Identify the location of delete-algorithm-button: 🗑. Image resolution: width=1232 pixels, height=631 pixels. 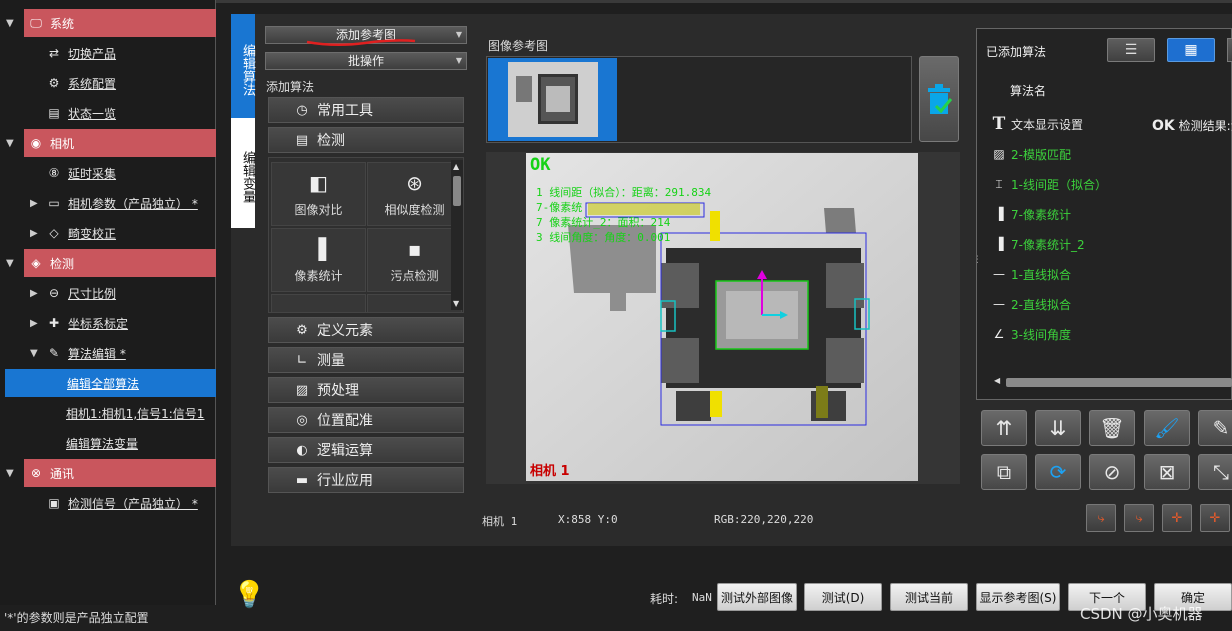
(1112, 428).